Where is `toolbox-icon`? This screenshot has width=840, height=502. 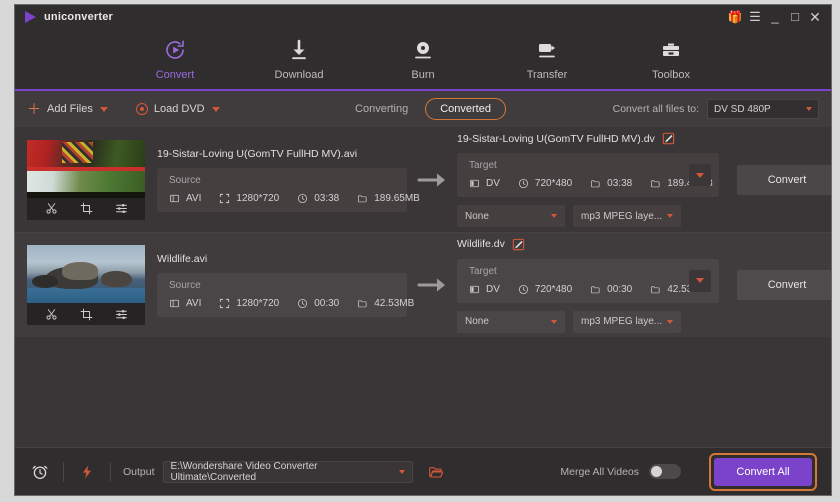 toolbox-icon is located at coordinates (671, 50).